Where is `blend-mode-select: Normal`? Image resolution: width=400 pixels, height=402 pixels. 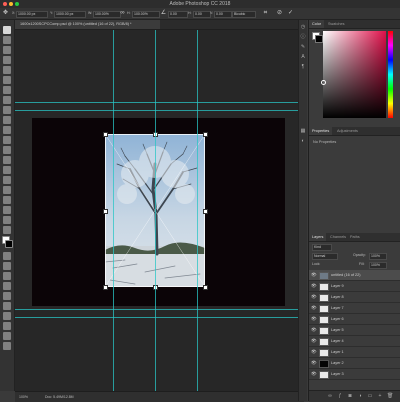
blend-mode-select: Normal is located at coordinates (325, 256).